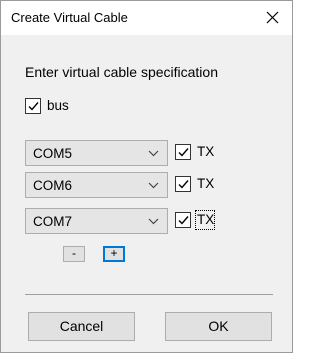  Describe the element at coordinates (58, 105) in the screenshot. I see `bus-label: bus` at that location.